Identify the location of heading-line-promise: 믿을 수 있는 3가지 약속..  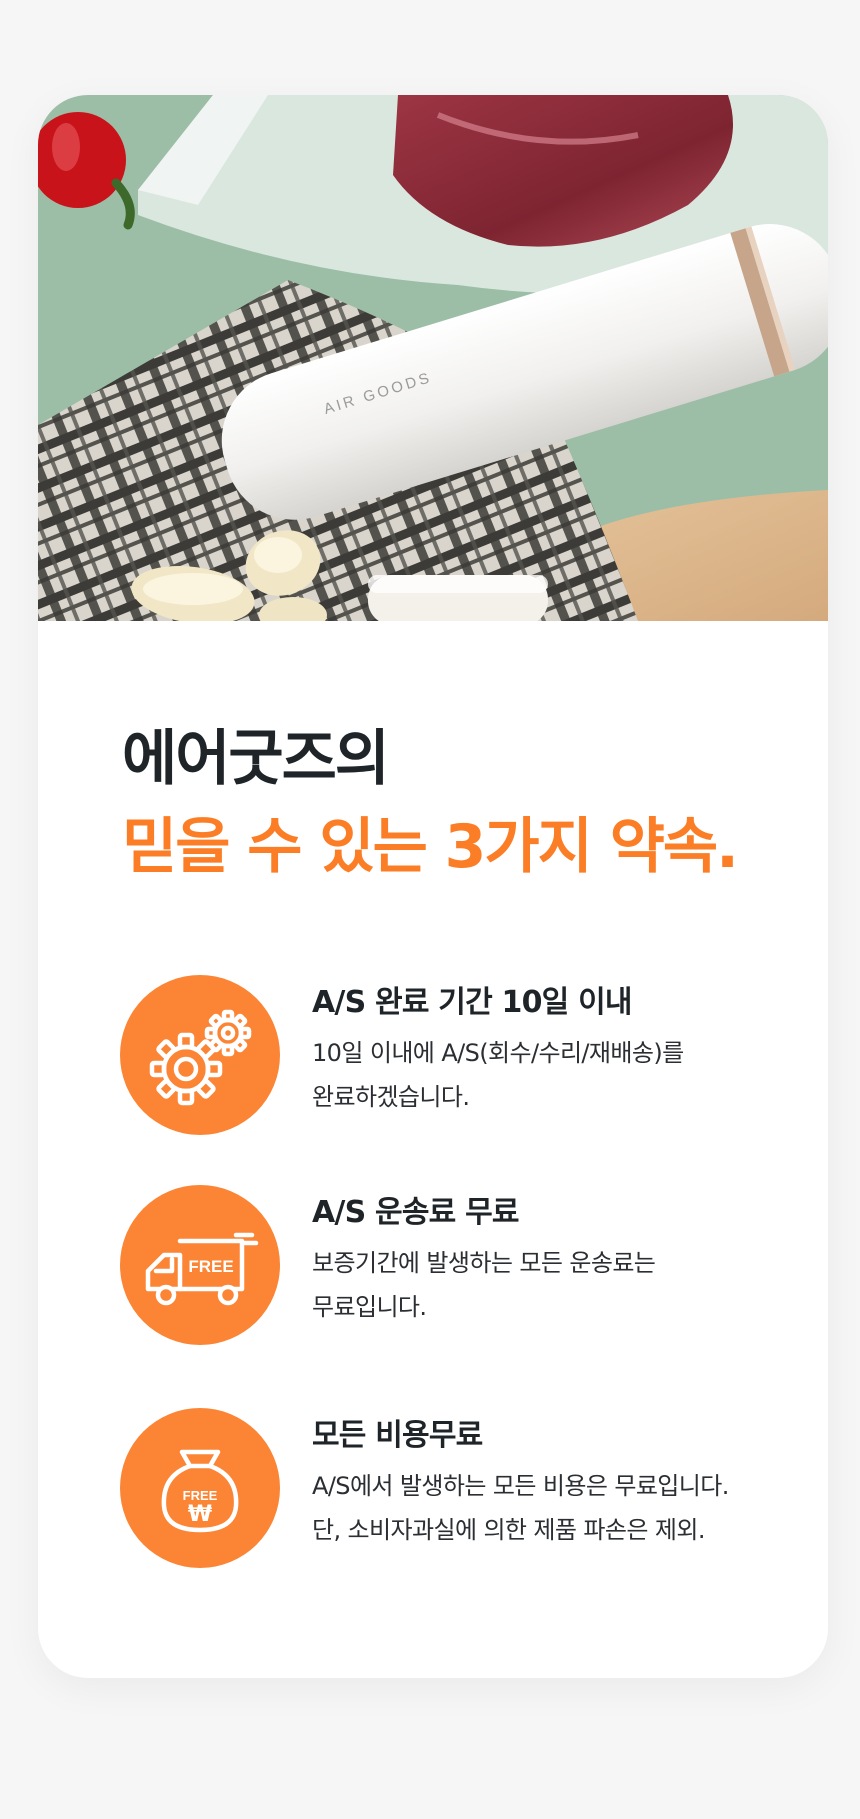
(430, 847).